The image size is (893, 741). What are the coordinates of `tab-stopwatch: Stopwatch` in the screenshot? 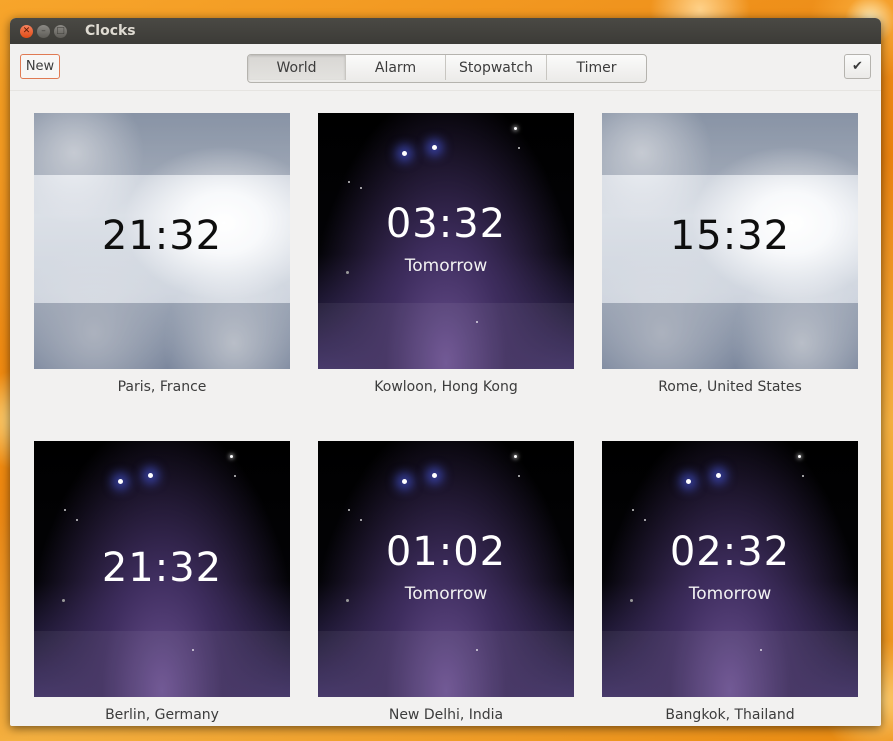 It's located at (496, 67).